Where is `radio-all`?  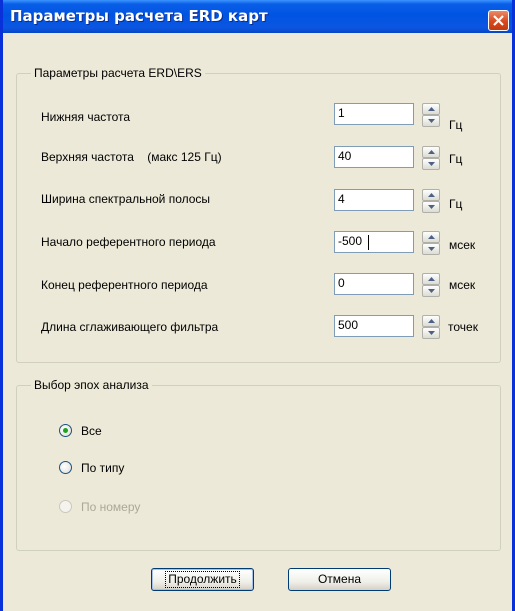
radio-all is located at coordinates (65, 430).